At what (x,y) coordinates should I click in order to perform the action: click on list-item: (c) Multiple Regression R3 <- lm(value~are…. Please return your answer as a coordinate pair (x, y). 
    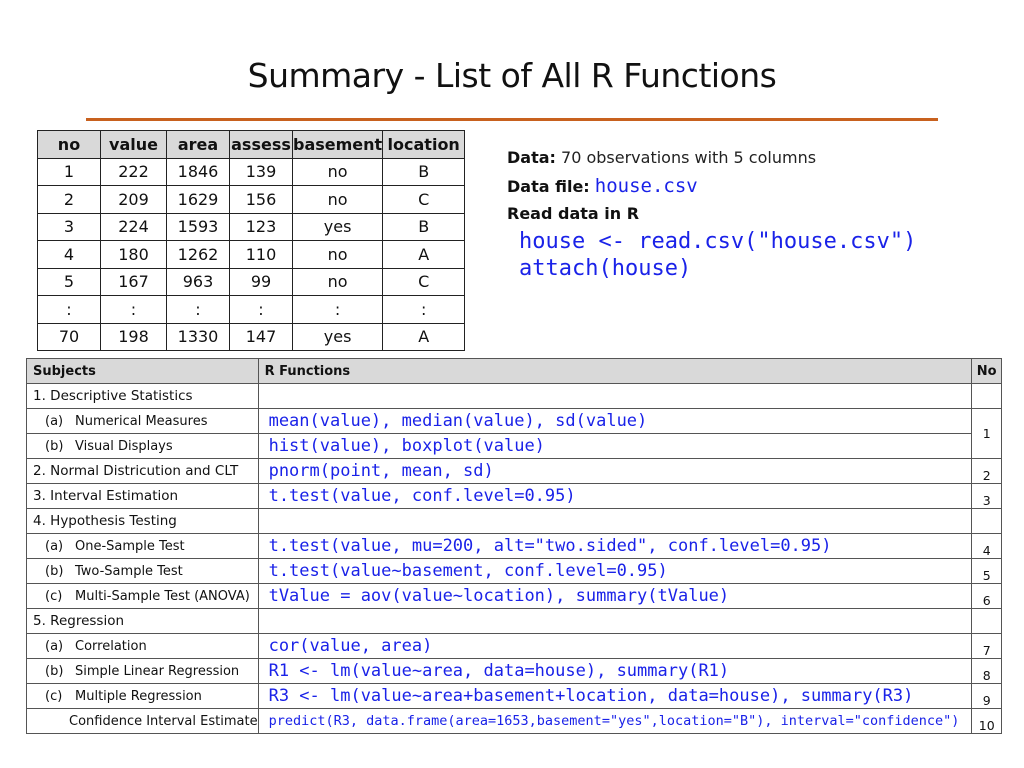
    Looking at the image, I should click on (514, 696).